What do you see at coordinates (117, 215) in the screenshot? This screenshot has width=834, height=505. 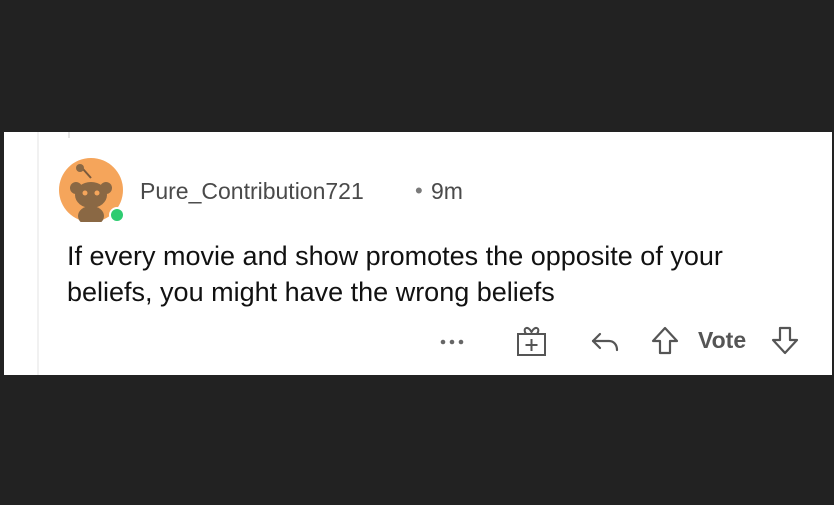 I see `online-indicator` at bounding box center [117, 215].